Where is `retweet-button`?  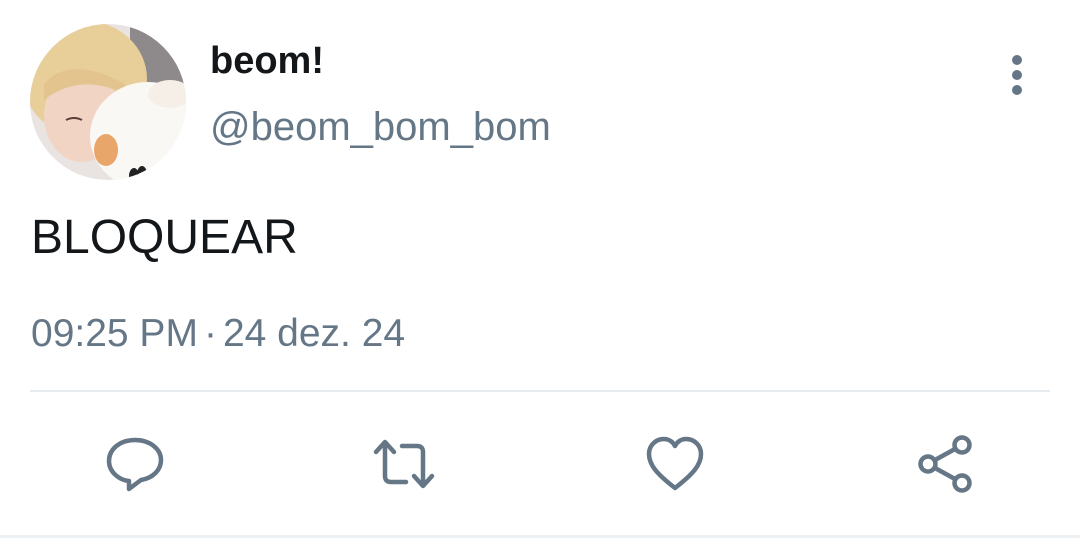
retweet-button is located at coordinates (404, 464).